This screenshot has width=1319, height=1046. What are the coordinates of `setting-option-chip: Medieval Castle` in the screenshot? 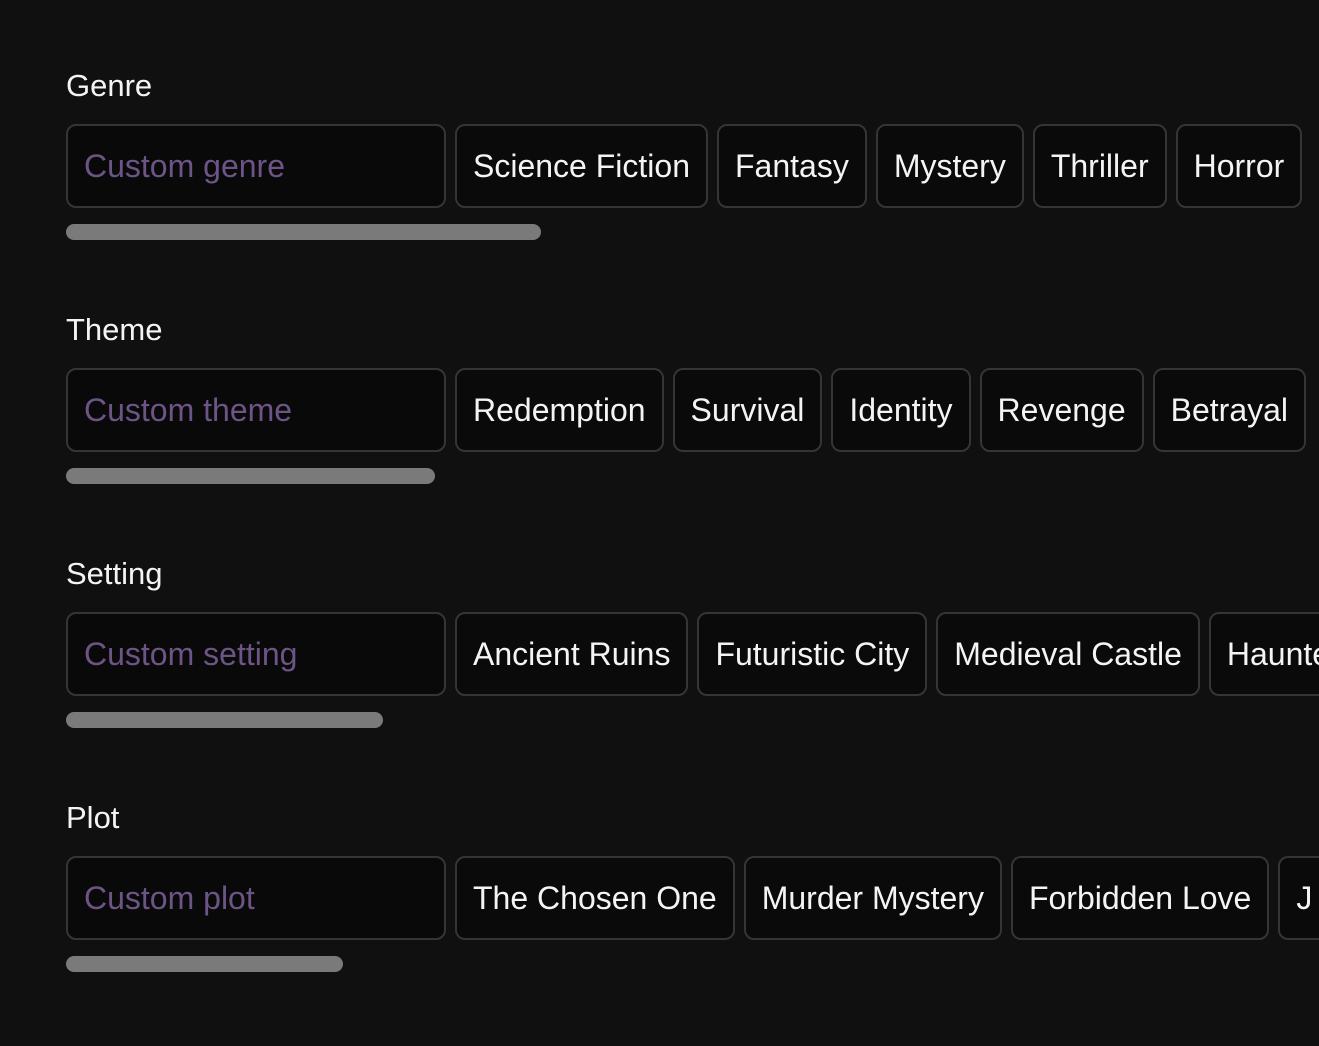 It's located at (1068, 654).